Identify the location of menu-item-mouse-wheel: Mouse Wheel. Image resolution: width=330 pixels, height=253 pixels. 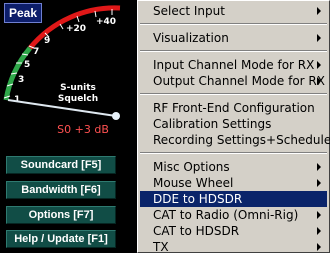
(233, 183).